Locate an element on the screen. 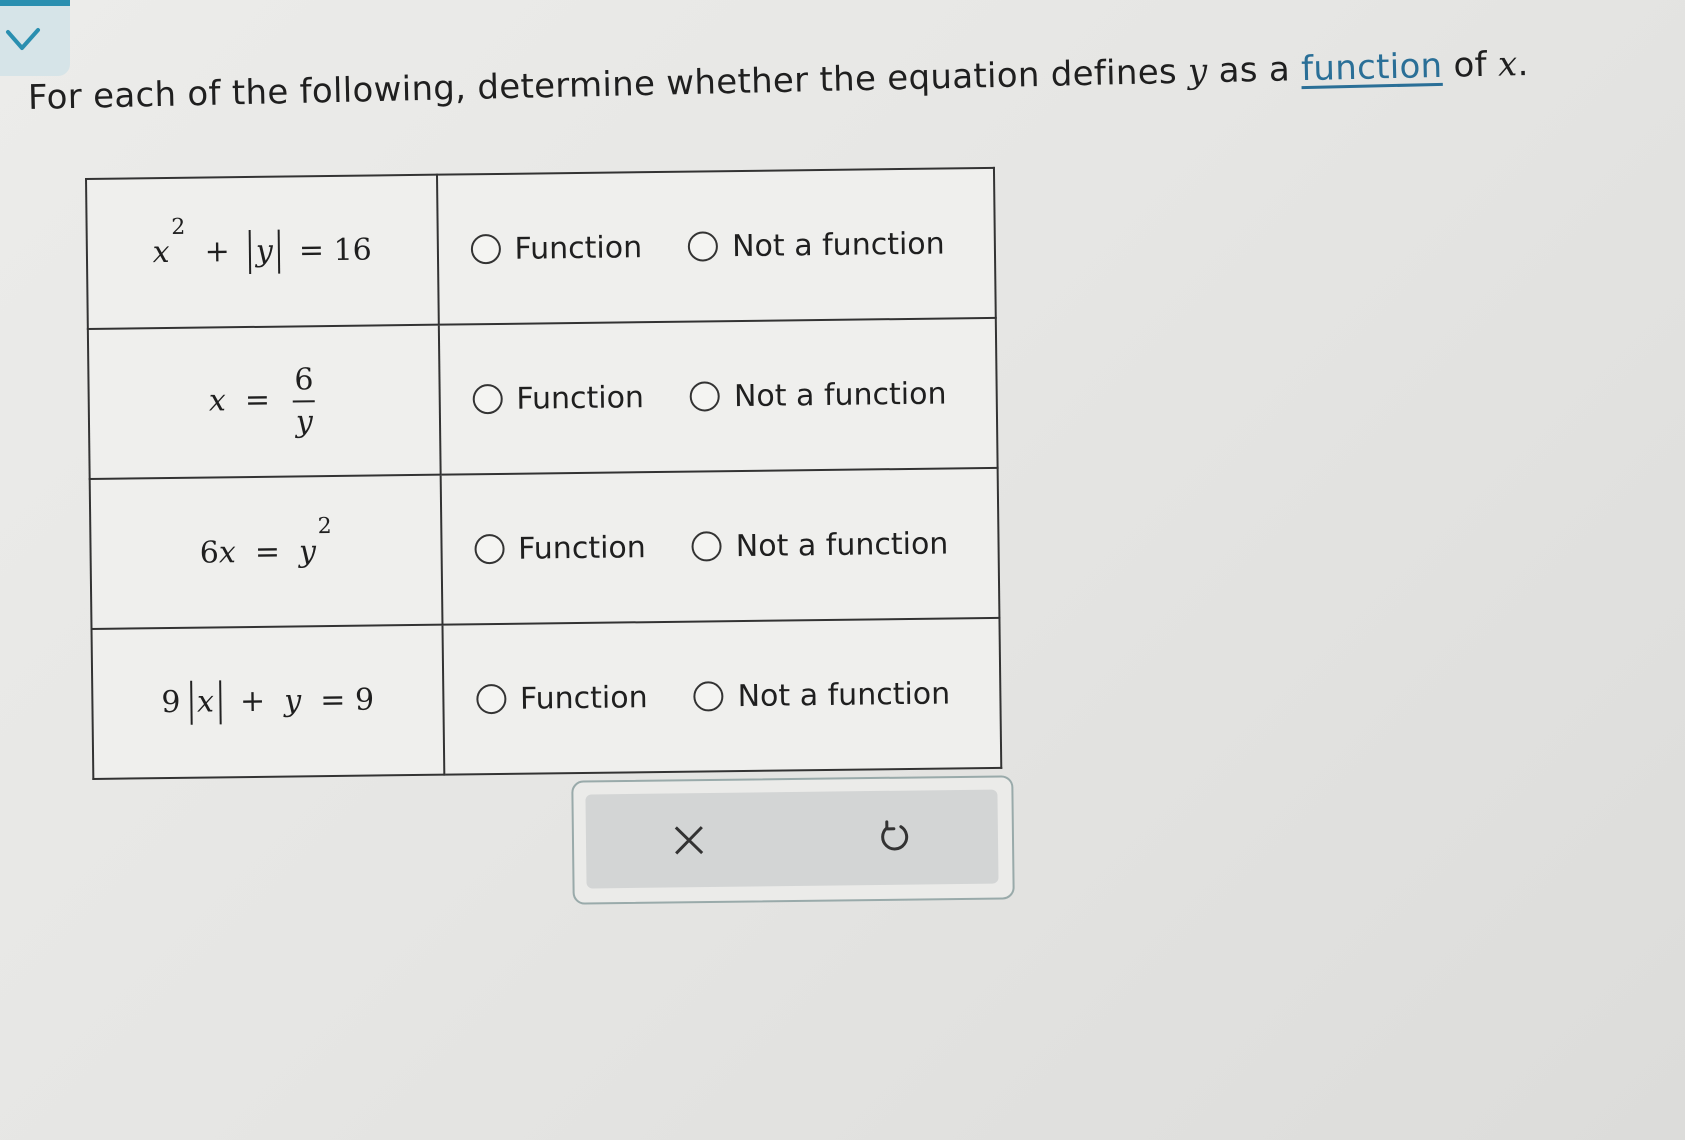 The height and width of the screenshot is (1140, 1685). equation-cell: 9 x + y = 9 is located at coordinates (267, 701).